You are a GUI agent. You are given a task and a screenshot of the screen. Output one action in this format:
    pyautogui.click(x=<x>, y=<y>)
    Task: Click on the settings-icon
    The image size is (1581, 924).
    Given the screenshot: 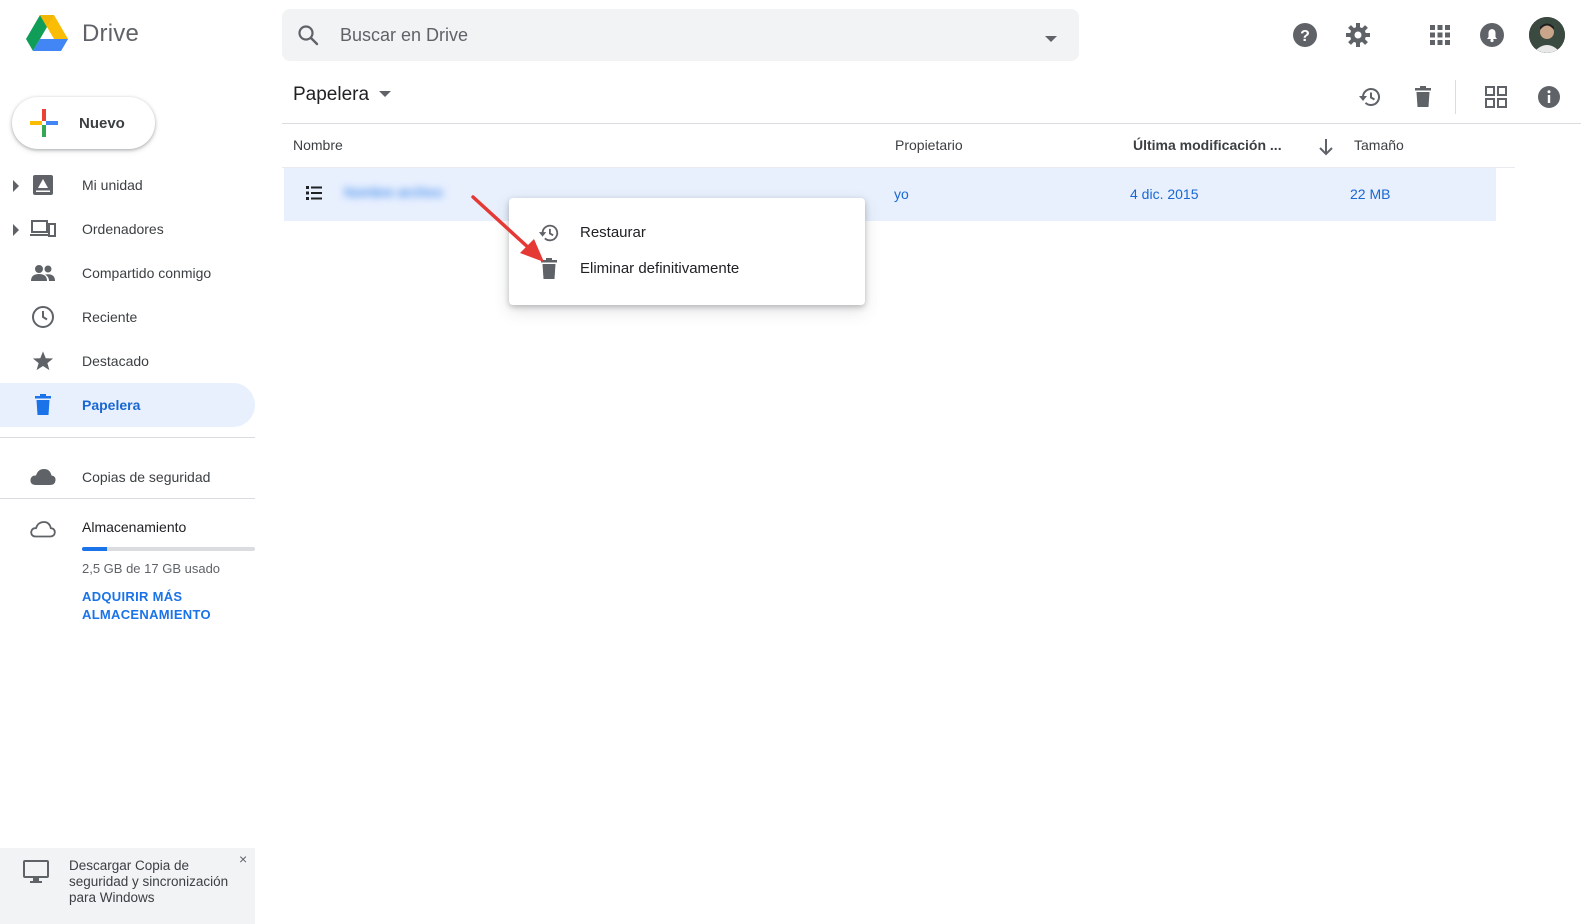 What is the action you would take?
    pyautogui.click(x=1358, y=35)
    